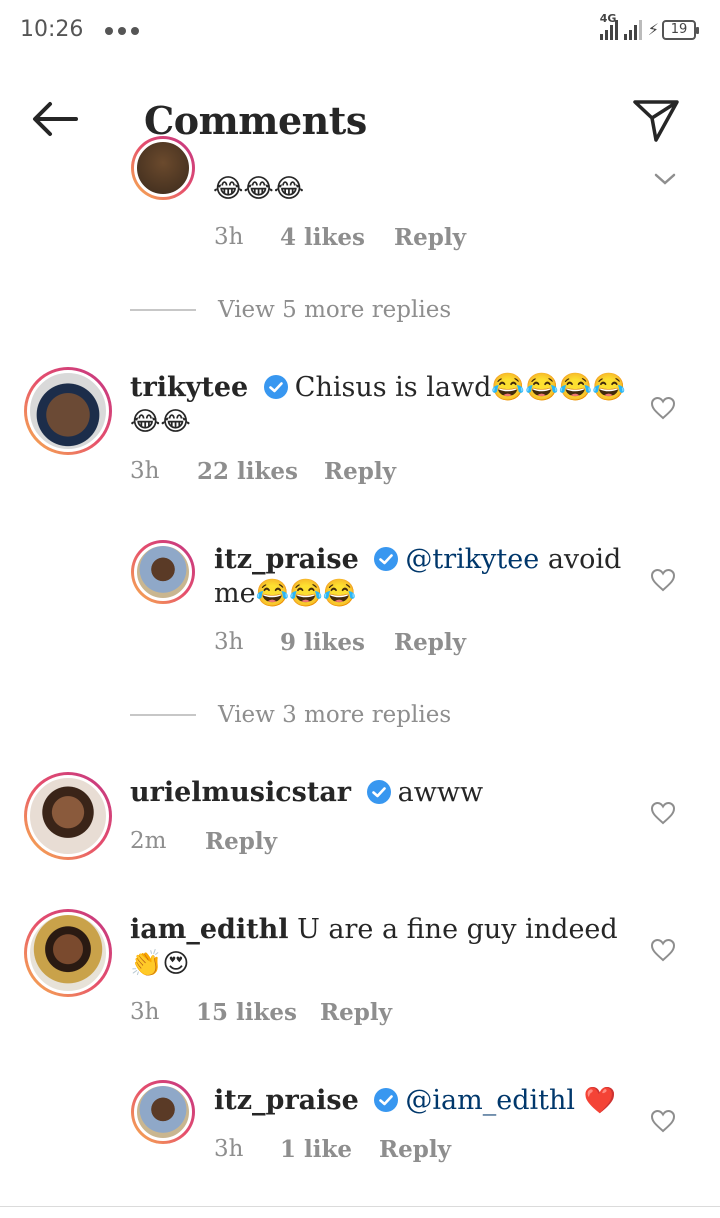 The image size is (720, 1218). What do you see at coordinates (209, 929) in the screenshot?
I see `comment-username: iam_edithl` at bounding box center [209, 929].